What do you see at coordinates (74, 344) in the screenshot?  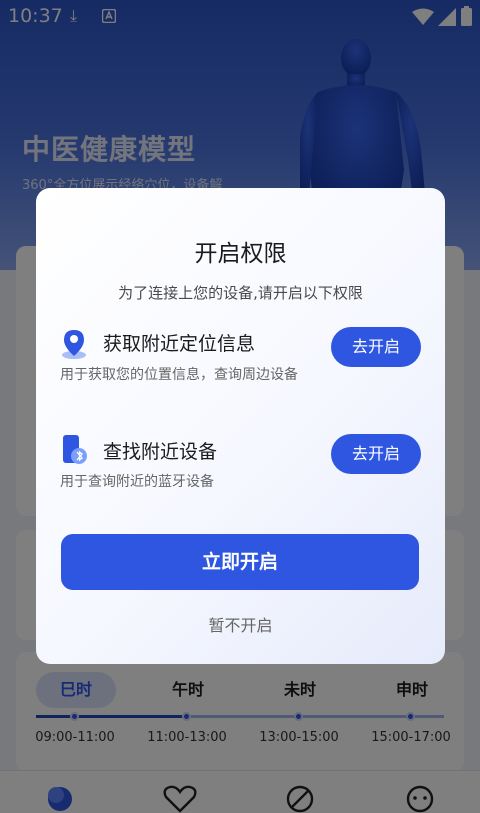 I see `location-pin-icon` at bounding box center [74, 344].